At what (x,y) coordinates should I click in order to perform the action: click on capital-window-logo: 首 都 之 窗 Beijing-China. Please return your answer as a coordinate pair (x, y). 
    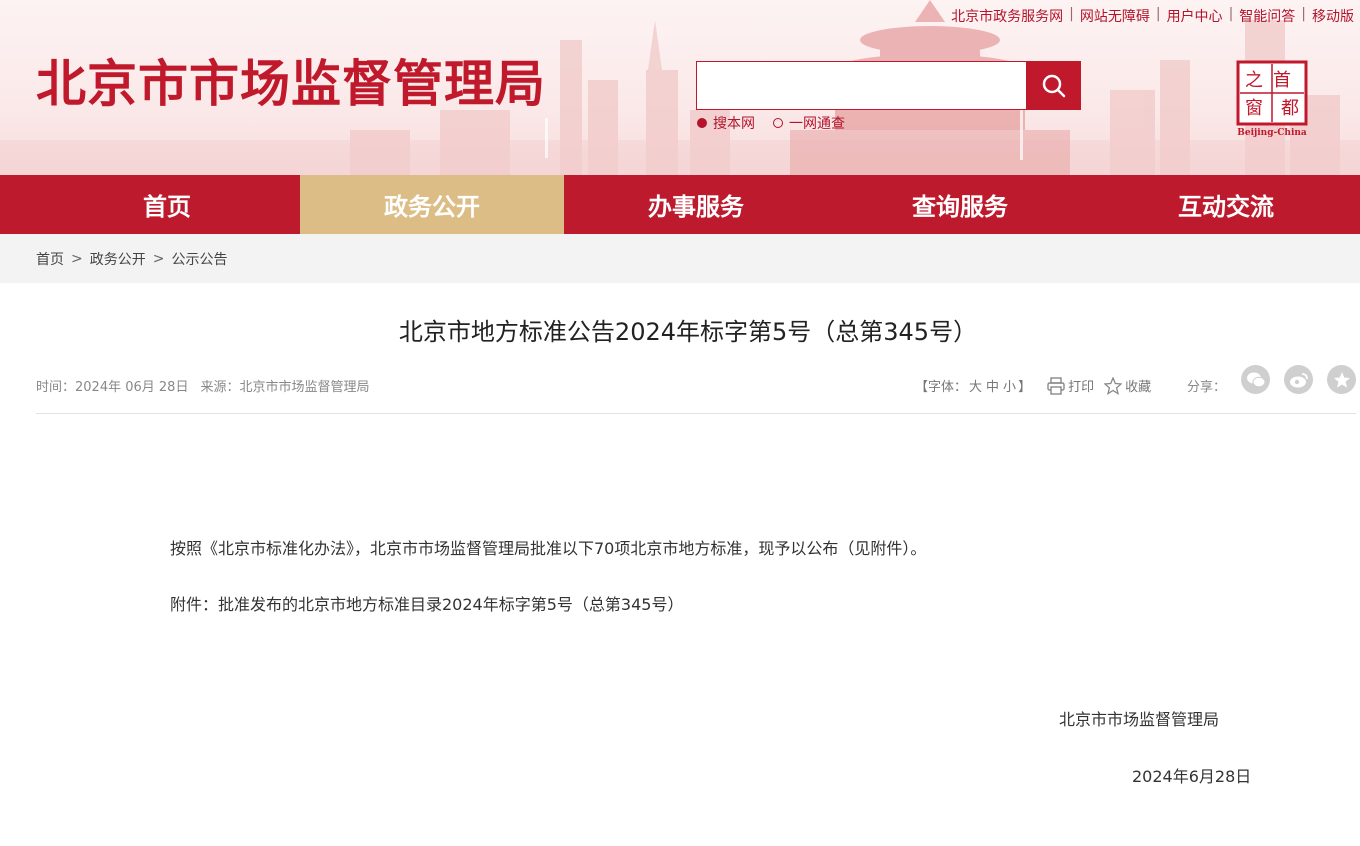
    Looking at the image, I should click on (1272, 99).